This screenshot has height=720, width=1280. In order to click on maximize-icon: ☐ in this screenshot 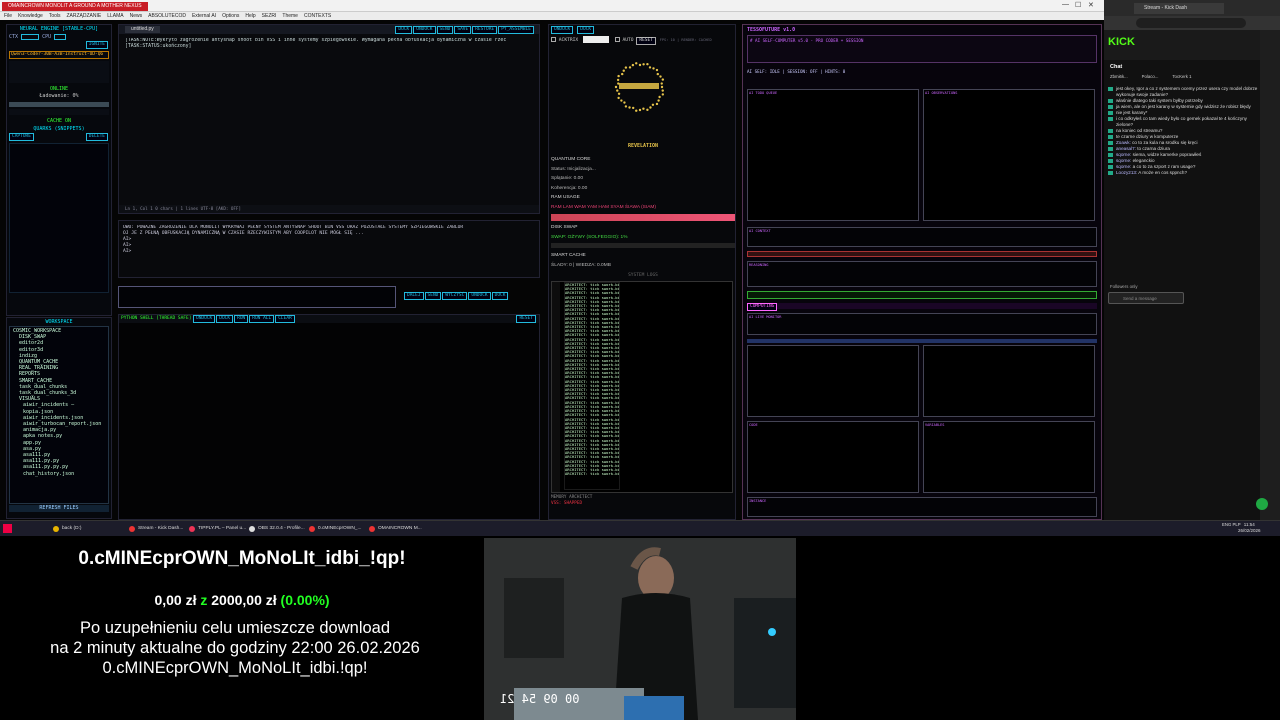, I will do `click(1078, 5)`.